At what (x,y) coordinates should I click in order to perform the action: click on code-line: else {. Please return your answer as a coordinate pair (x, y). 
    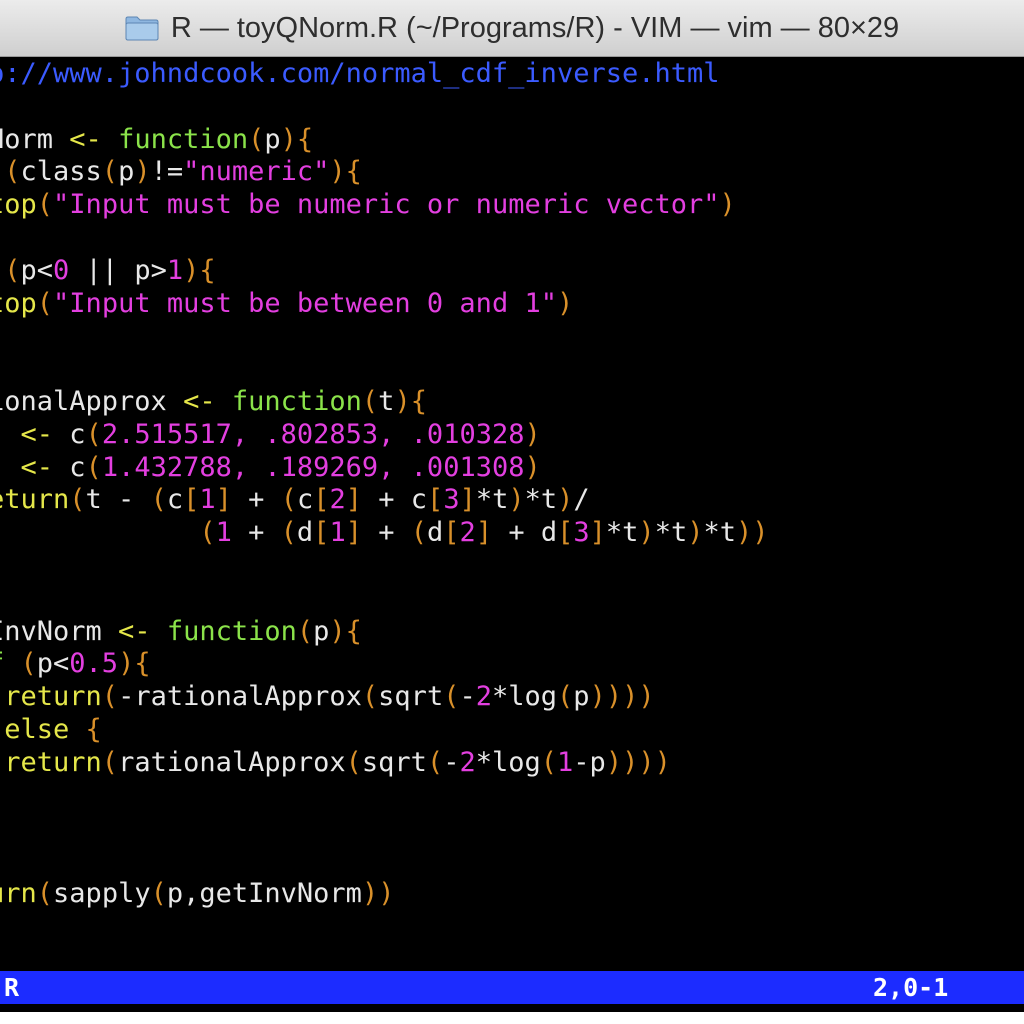
    Looking at the image, I should click on (384, 730).